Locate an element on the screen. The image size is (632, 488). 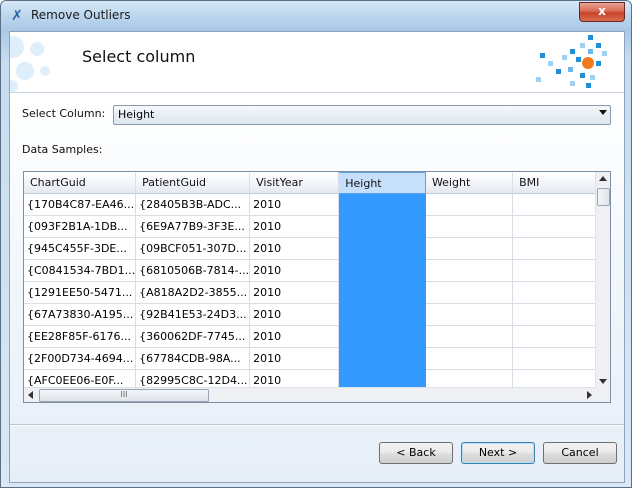
scroll-down-icon is located at coordinates (603, 381).